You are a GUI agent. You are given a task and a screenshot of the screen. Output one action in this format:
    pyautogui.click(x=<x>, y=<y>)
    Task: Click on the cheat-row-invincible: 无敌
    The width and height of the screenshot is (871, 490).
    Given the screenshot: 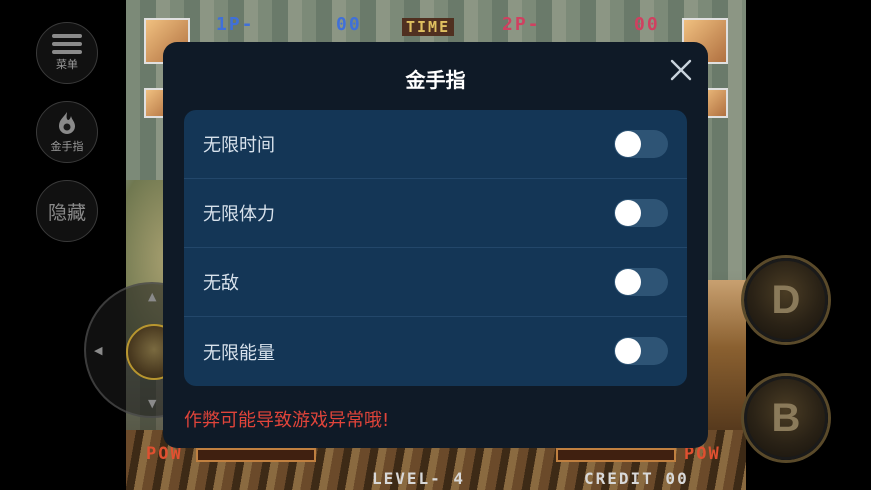 What is the action you would take?
    pyautogui.click(x=435, y=282)
    